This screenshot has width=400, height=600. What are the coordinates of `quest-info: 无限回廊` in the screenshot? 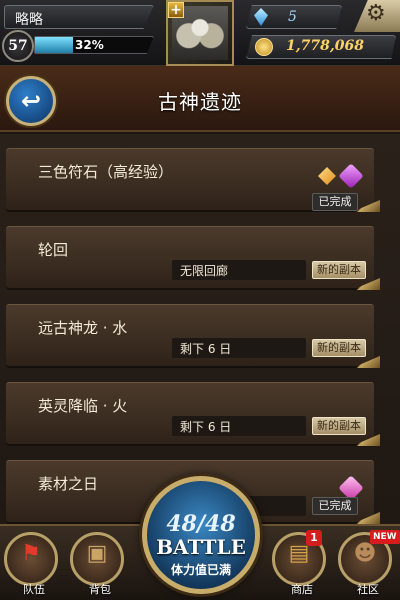 It's located at (204, 271).